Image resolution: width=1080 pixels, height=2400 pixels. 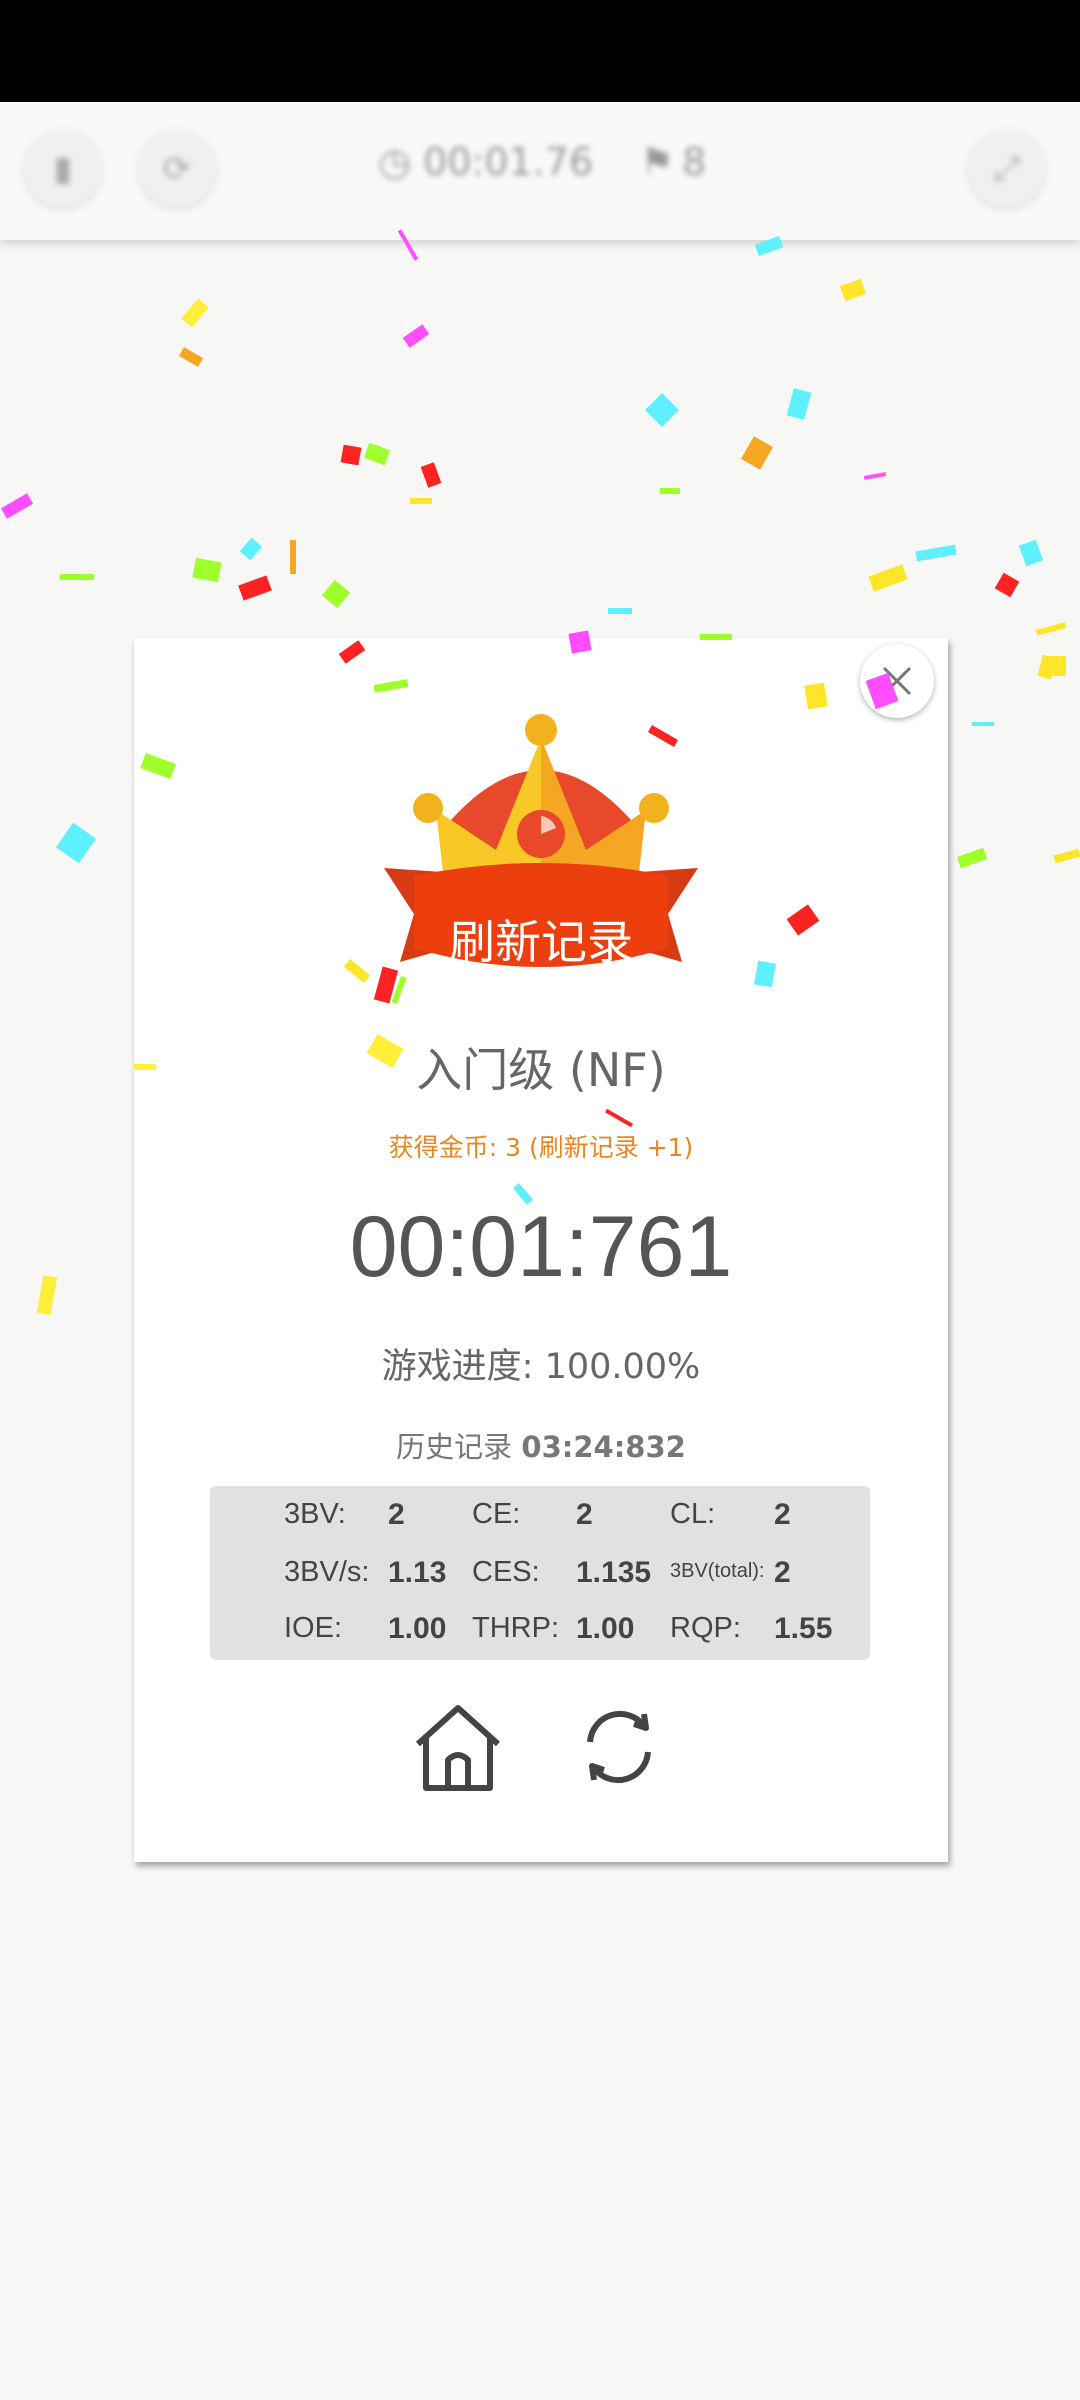 I want to click on difficulty-level: 入门级 (NF), so click(x=541, y=1070).